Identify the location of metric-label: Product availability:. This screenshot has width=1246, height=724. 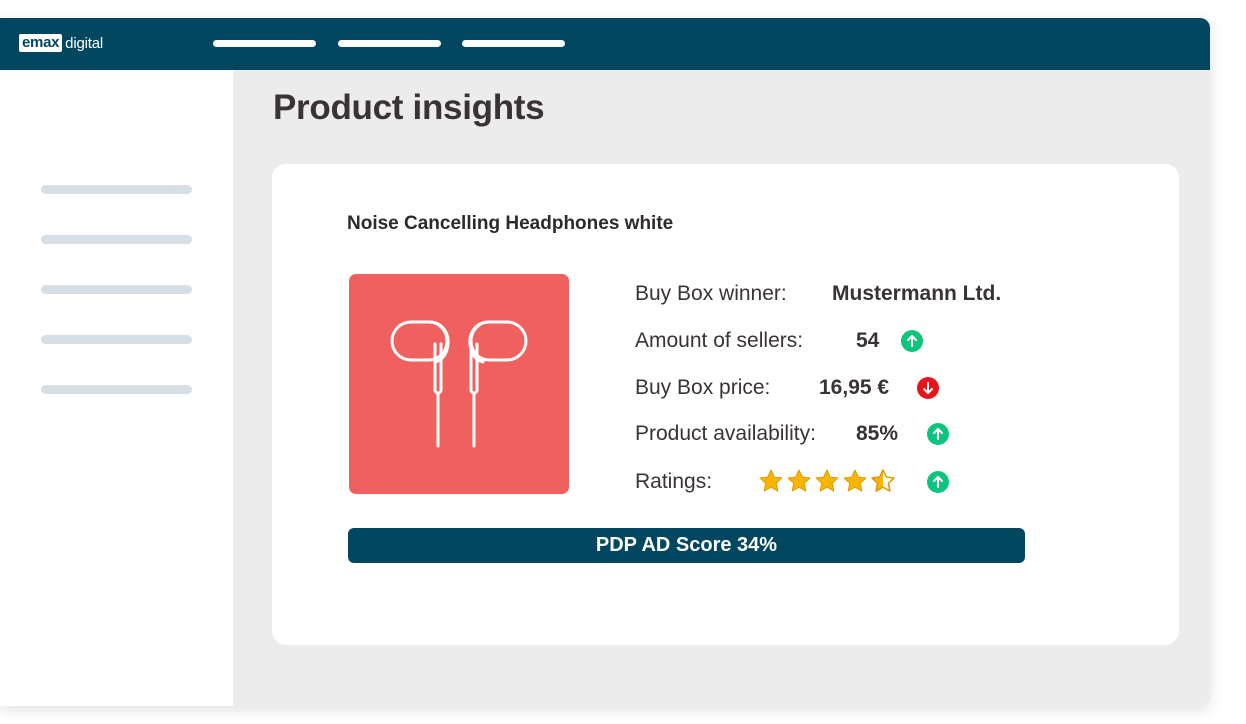
(725, 433).